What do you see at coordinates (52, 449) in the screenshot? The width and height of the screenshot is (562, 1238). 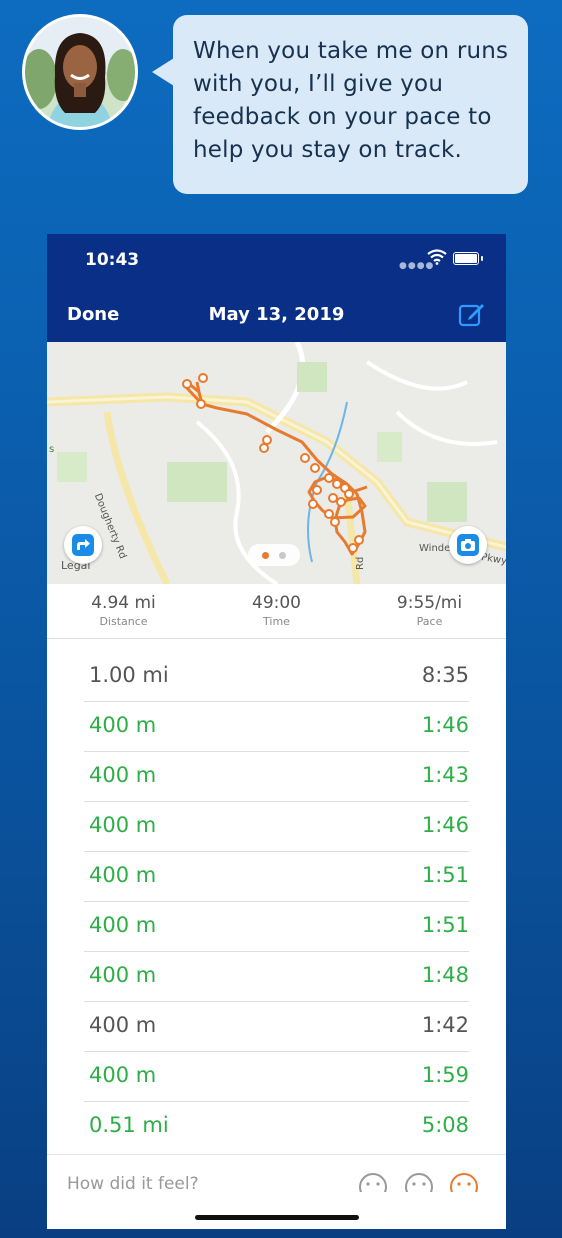 I see `map-road-label: s` at bounding box center [52, 449].